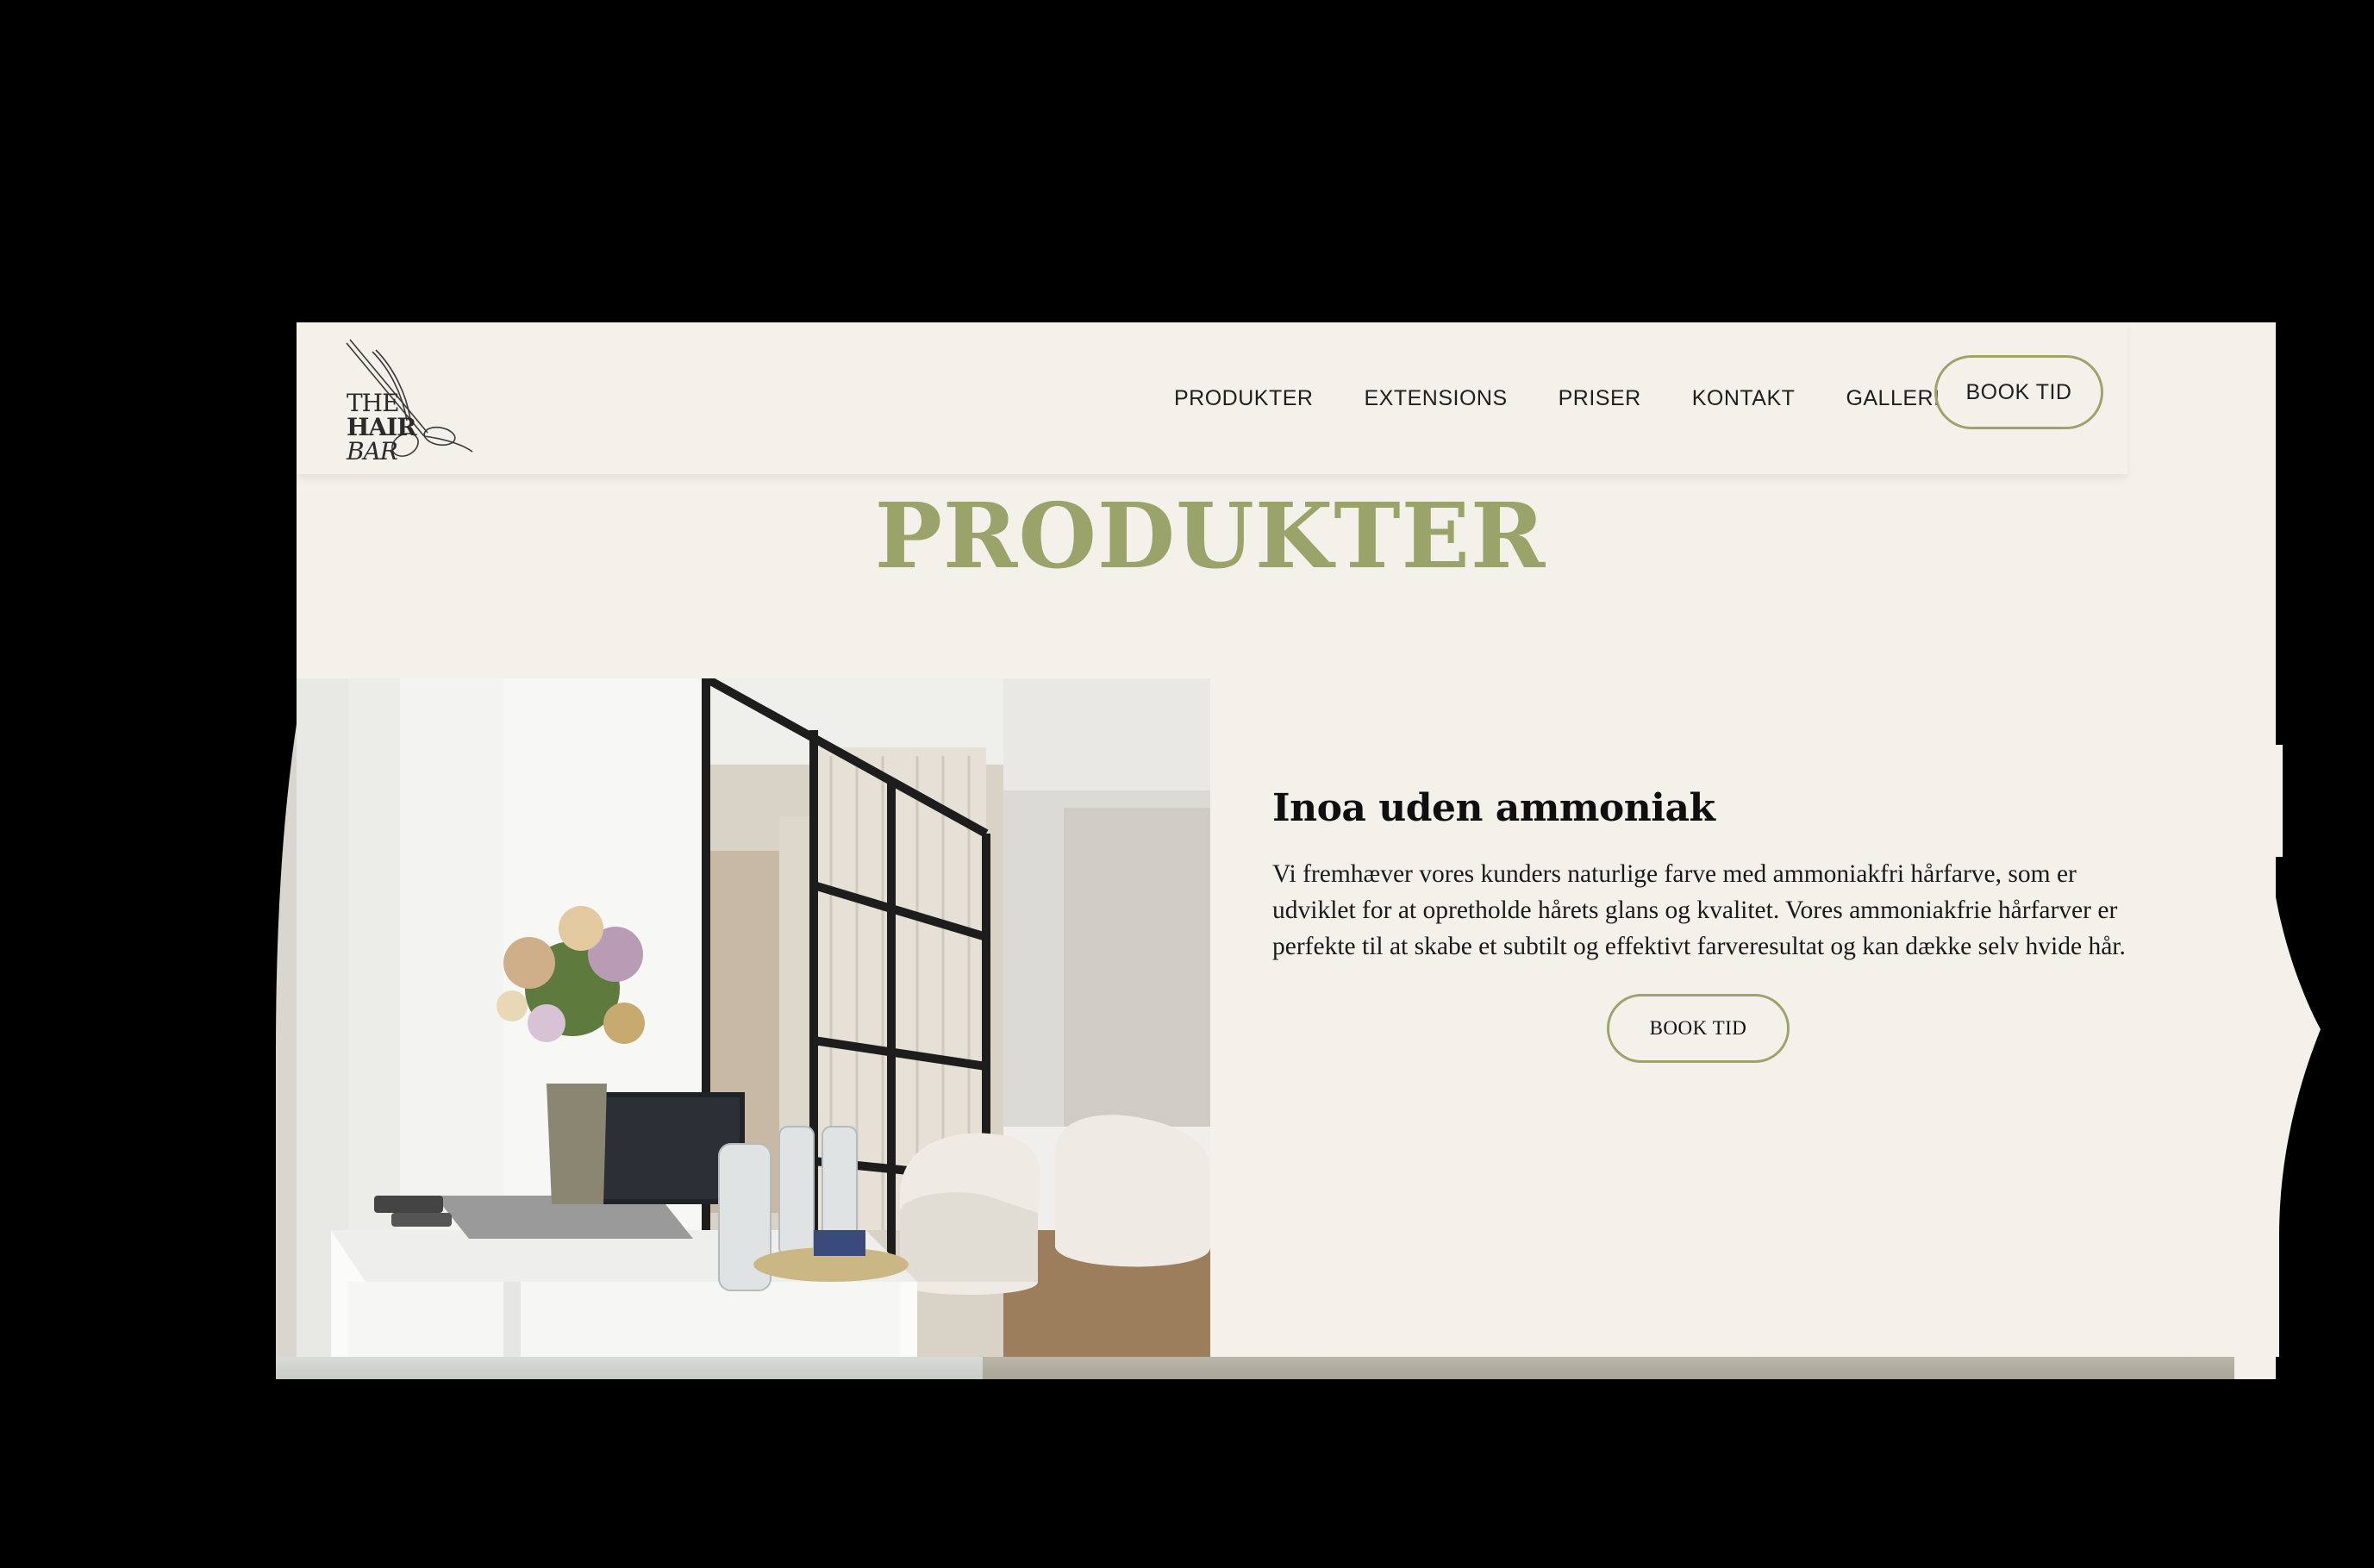  I want to click on nav-item-extensions: EXTENSIONS, so click(1435, 398).